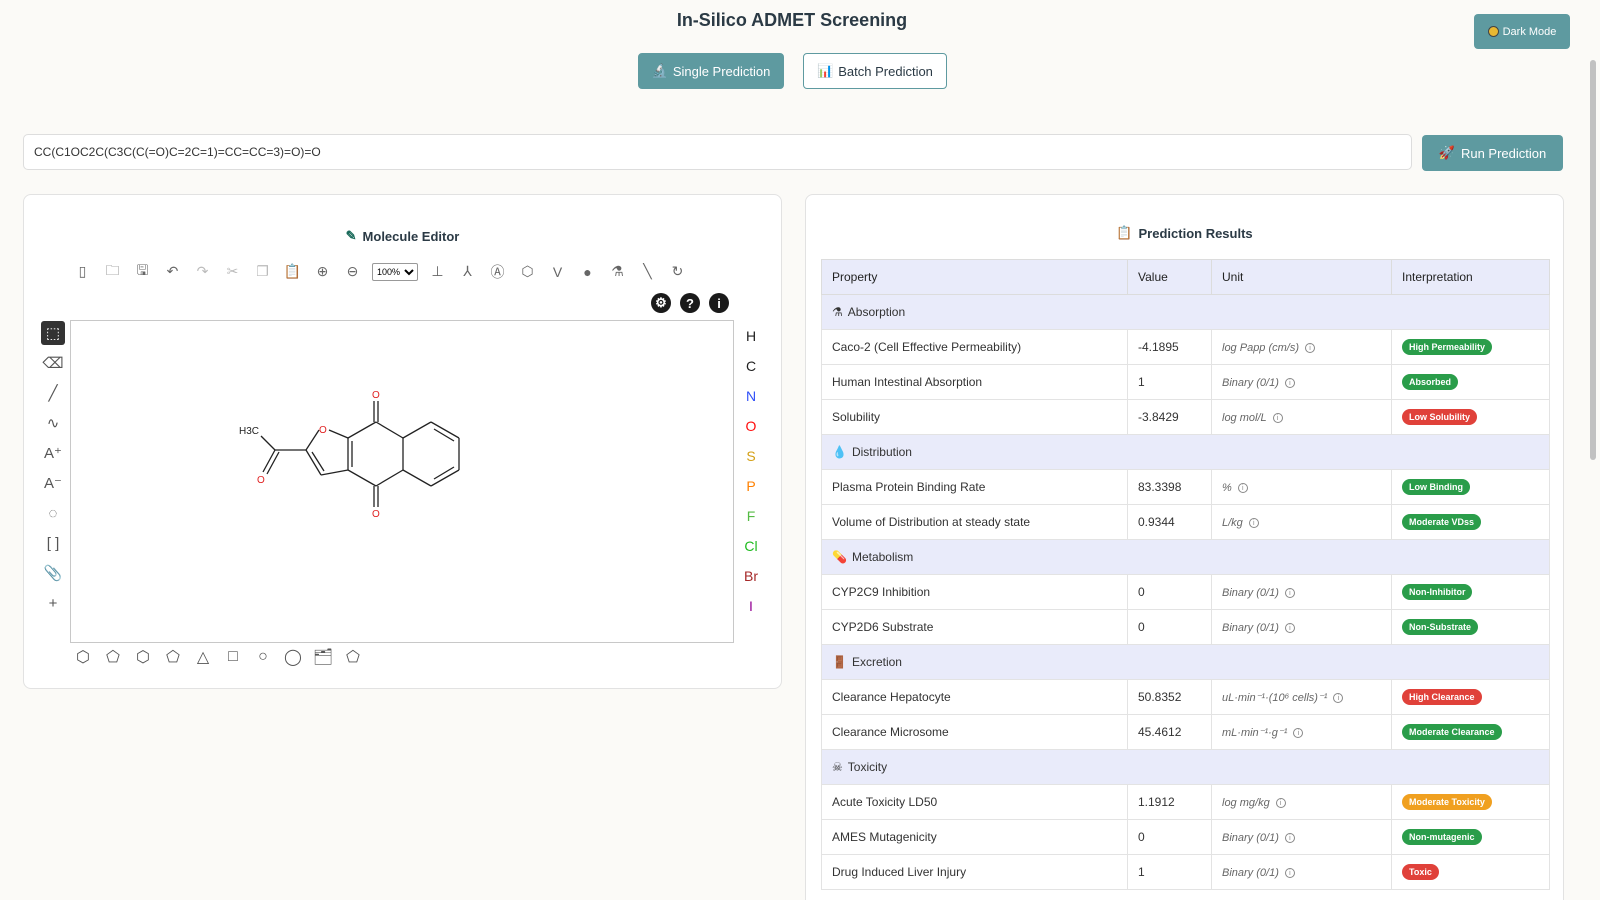 The height and width of the screenshot is (900, 1600). What do you see at coordinates (53, 393) in the screenshot?
I see `single-bond-icon: ╱` at bounding box center [53, 393].